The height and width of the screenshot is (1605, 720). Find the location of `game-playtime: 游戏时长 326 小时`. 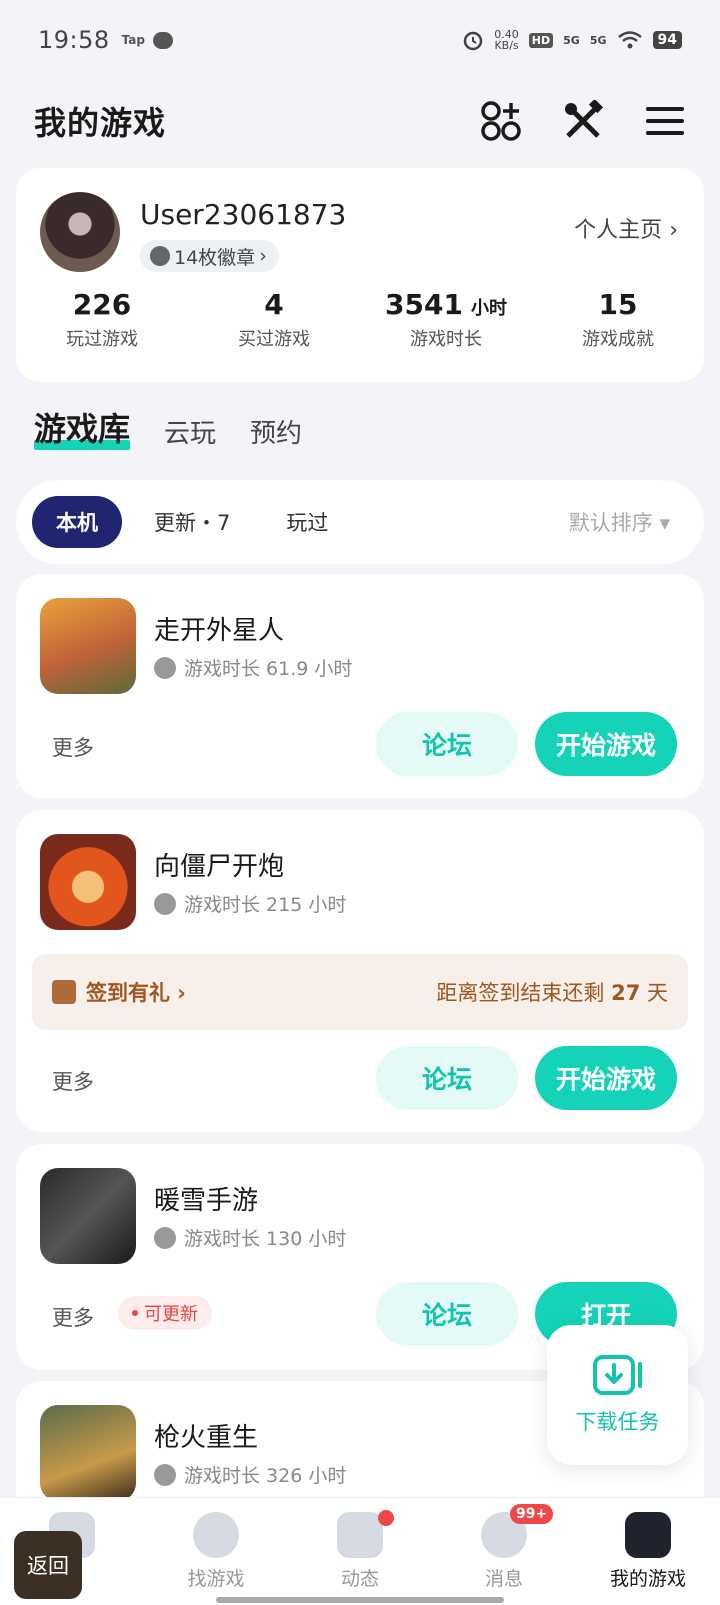

game-playtime: 游戏时长 326 小时 is located at coordinates (250, 1474).